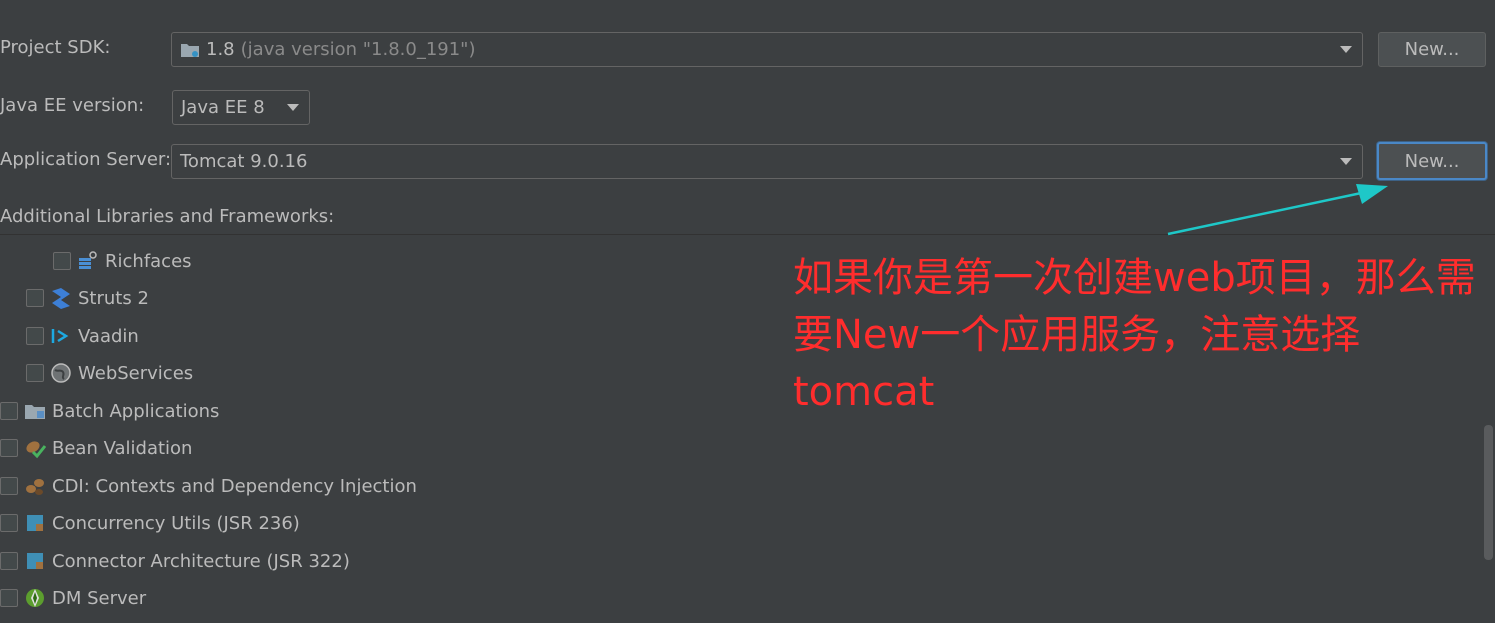  Describe the element at coordinates (35, 486) in the screenshot. I see `cdi-icon` at that location.